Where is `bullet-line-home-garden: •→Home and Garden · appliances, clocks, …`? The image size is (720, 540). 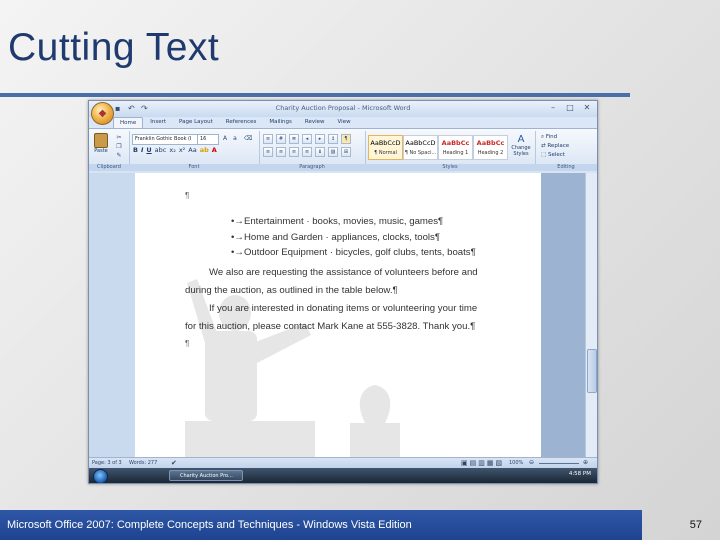 bullet-line-home-garden: •→Home and Garden · appliances, clocks, … is located at coordinates (336, 237).